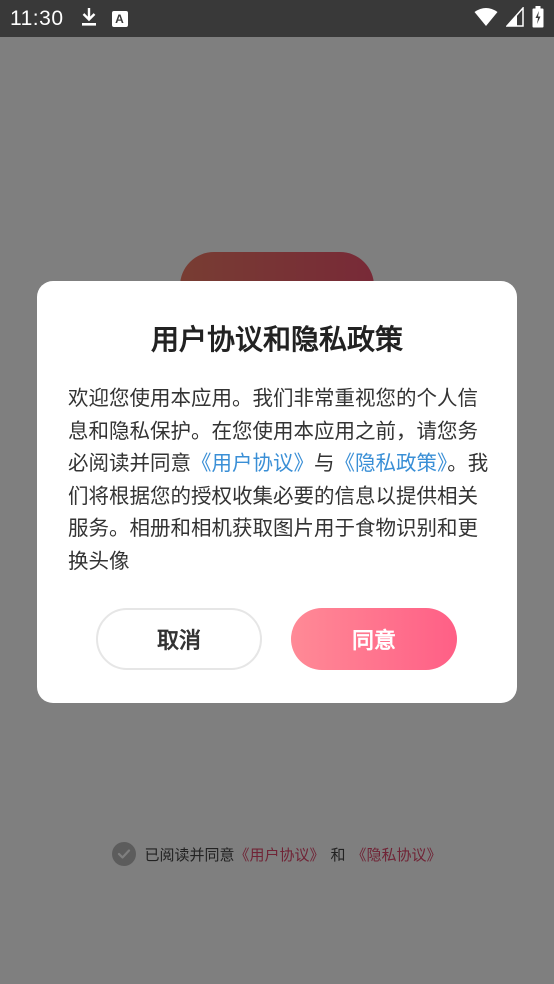  What do you see at coordinates (89, 19) in the screenshot?
I see `download-icon` at bounding box center [89, 19].